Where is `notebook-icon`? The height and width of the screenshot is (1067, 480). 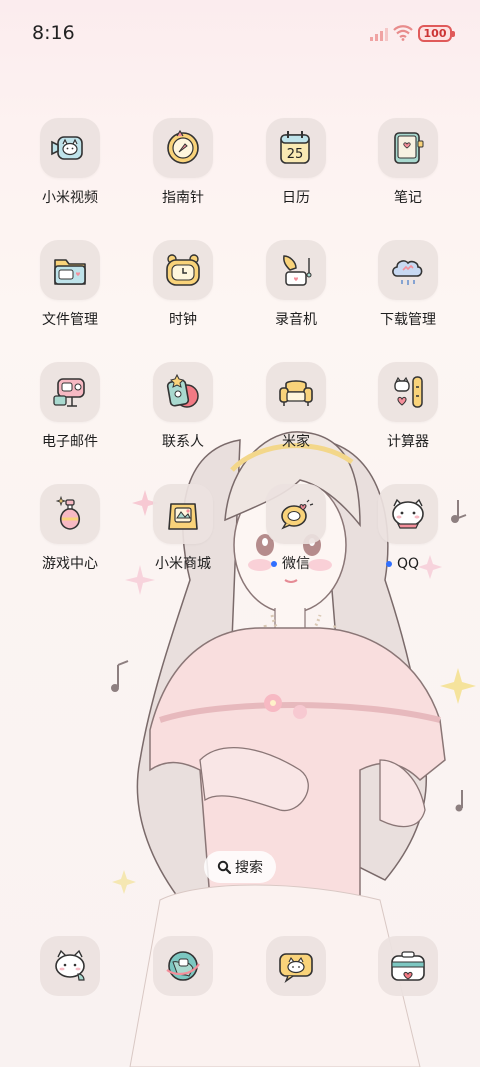
notebook-icon is located at coordinates (409, 148).